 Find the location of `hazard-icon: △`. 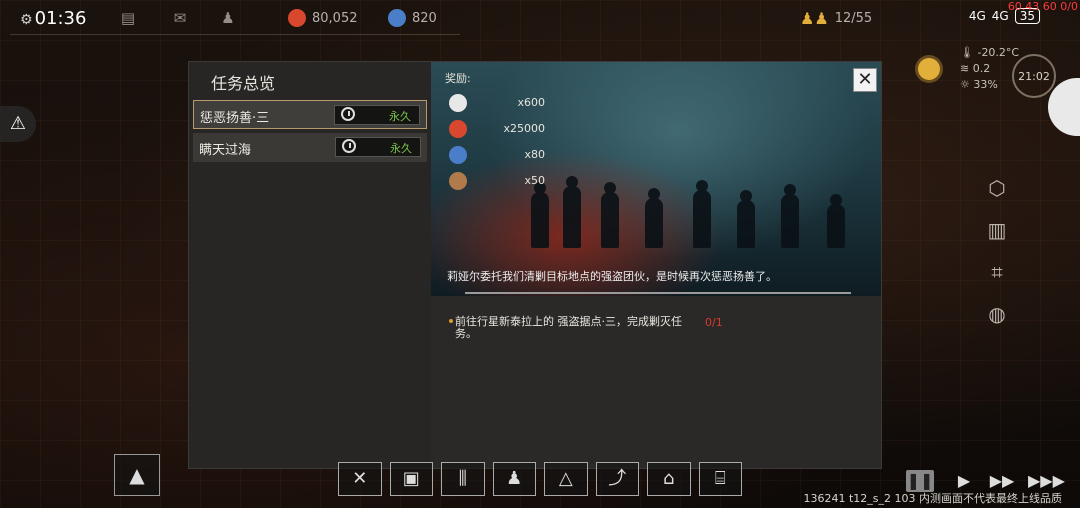

hazard-icon: △ is located at coordinates (566, 479).